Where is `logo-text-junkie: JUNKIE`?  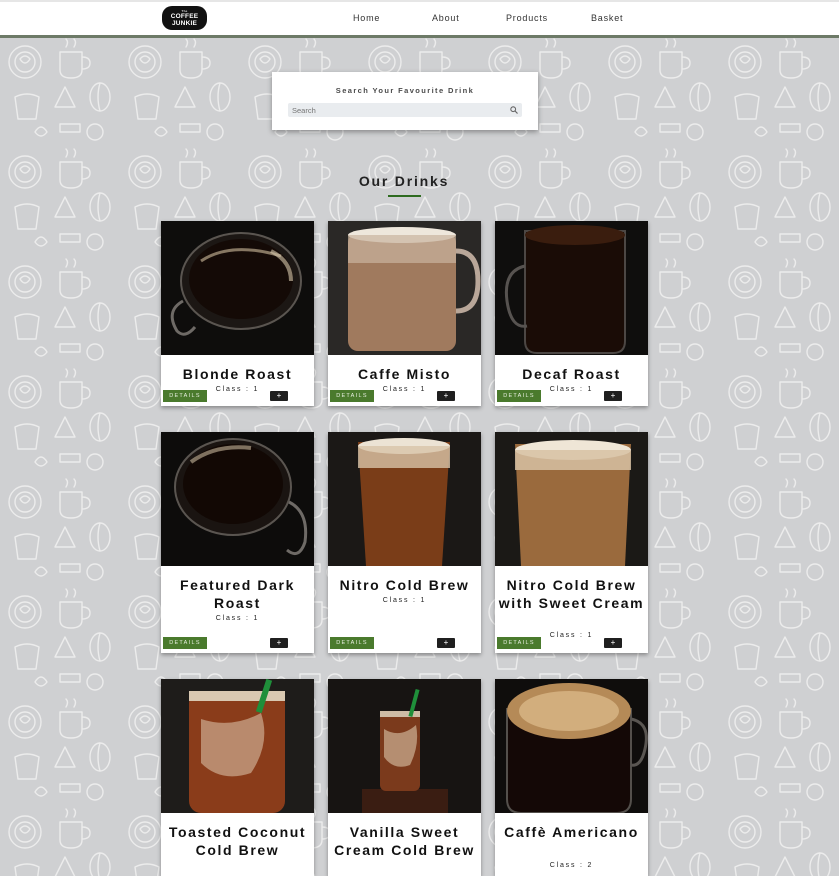 logo-text-junkie: JUNKIE is located at coordinates (184, 23).